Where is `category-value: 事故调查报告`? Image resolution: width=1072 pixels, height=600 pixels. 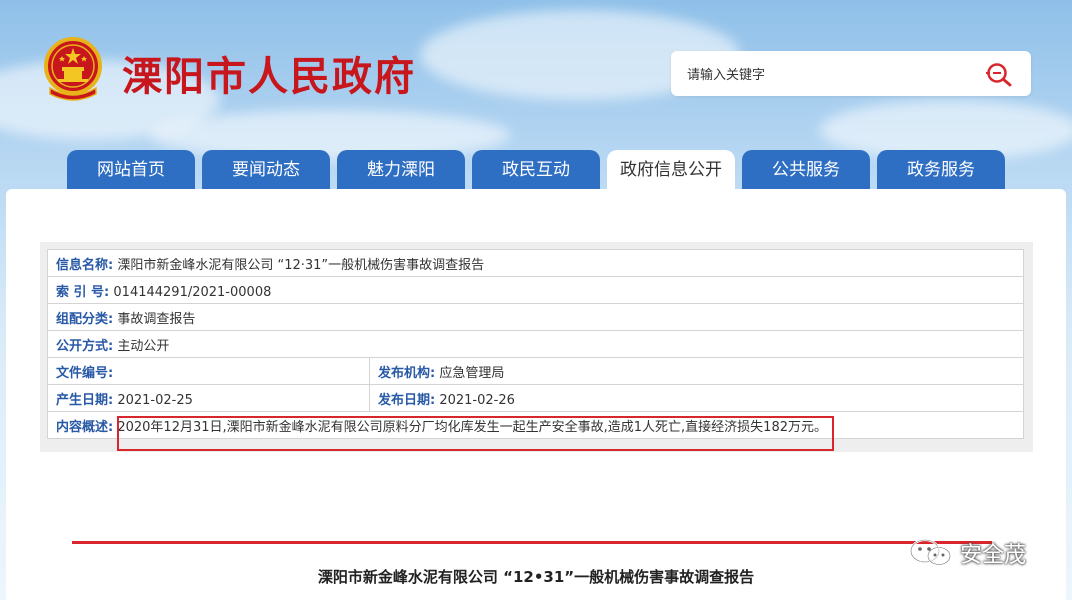 category-value: 事故调查报告 is located at coordinates (156, 319).